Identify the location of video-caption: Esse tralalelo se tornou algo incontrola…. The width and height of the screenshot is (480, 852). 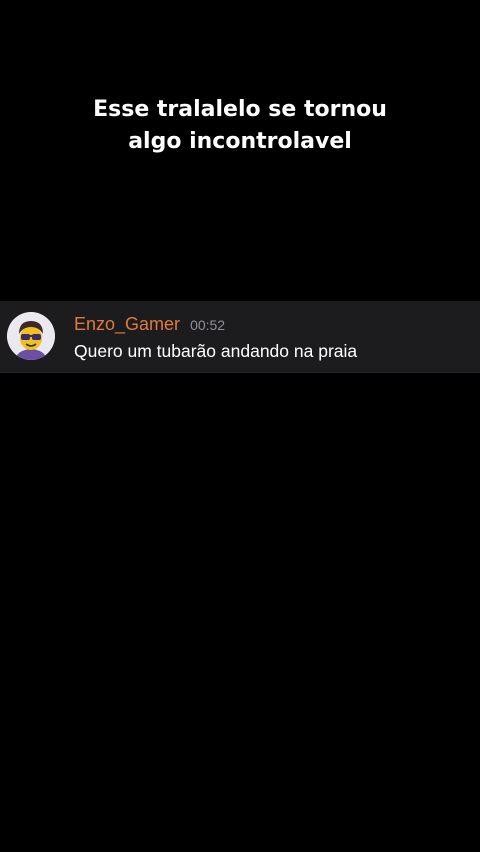
(240, 126).